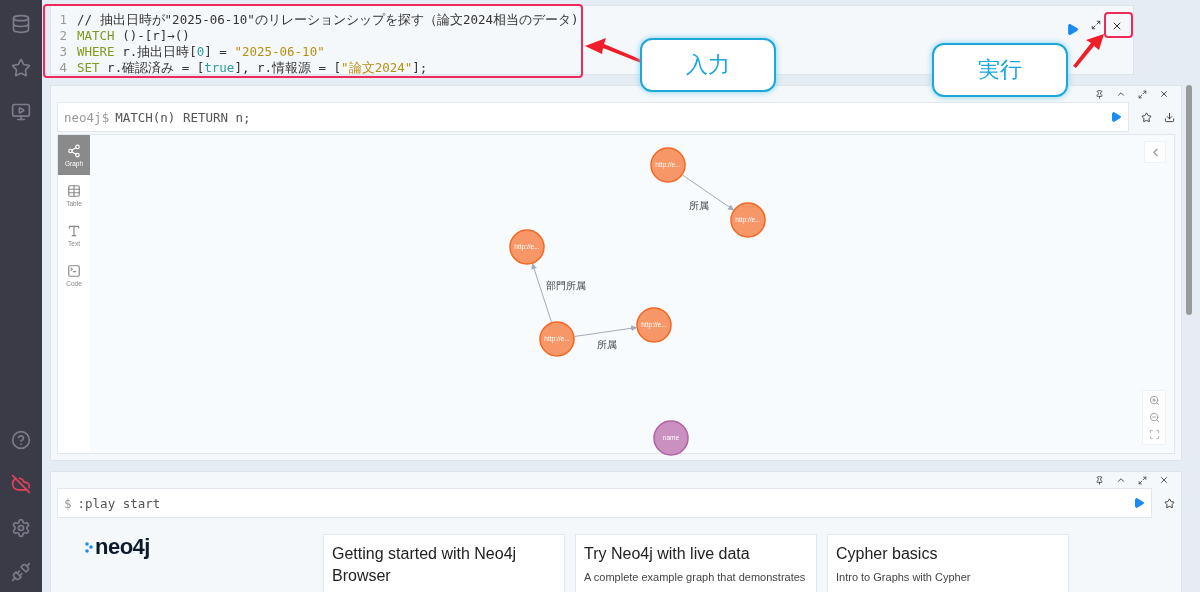 This screenshot has width=1200, height=592. I want to click on logo-dots-icon, so click(89, 547).